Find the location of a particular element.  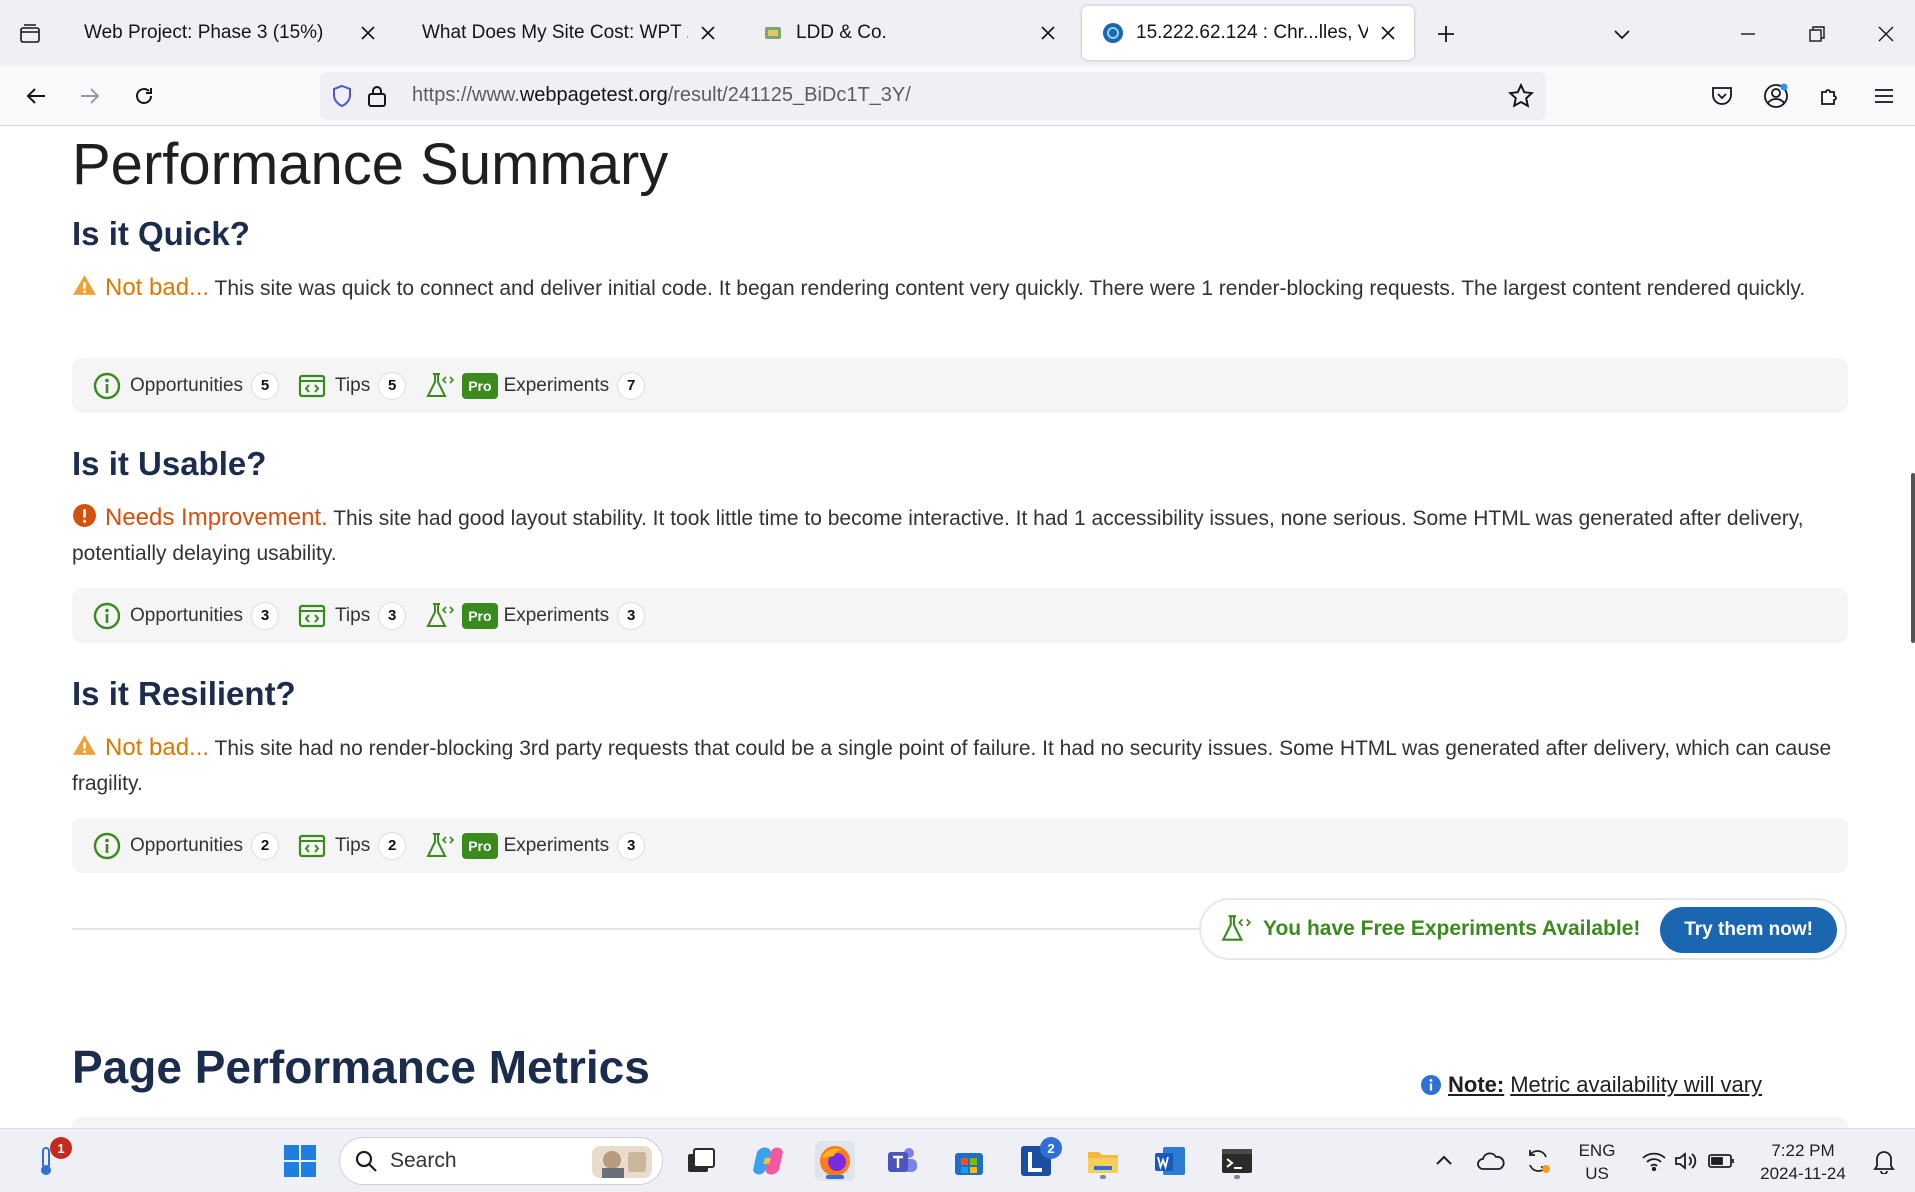

metrics-section-title: Page Performance Metrics is located at coordinates (361, 1067).